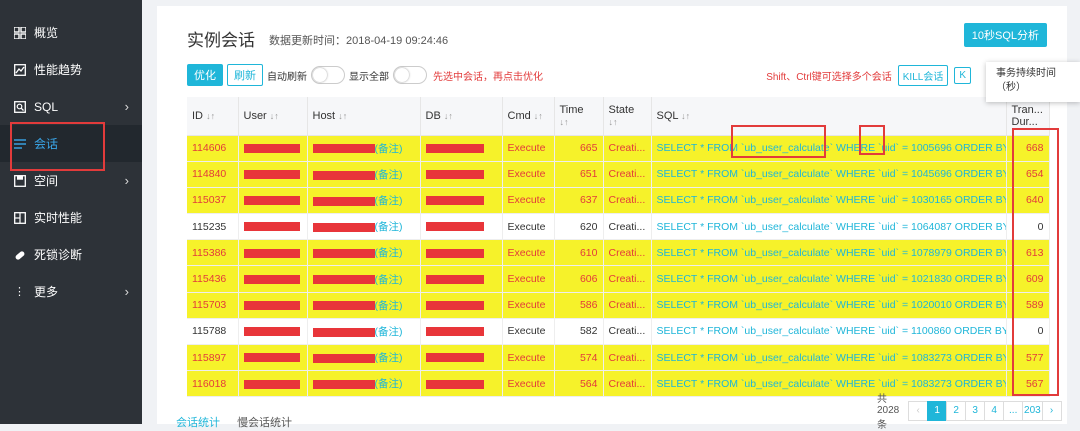 The width and height of the screenshot is (1080, 431). What do you see at coordinates (71, 291) in the screenshot?
I see `sidebar-item-more: ⋮ 更多 ›` at bounding box center [71, 291].